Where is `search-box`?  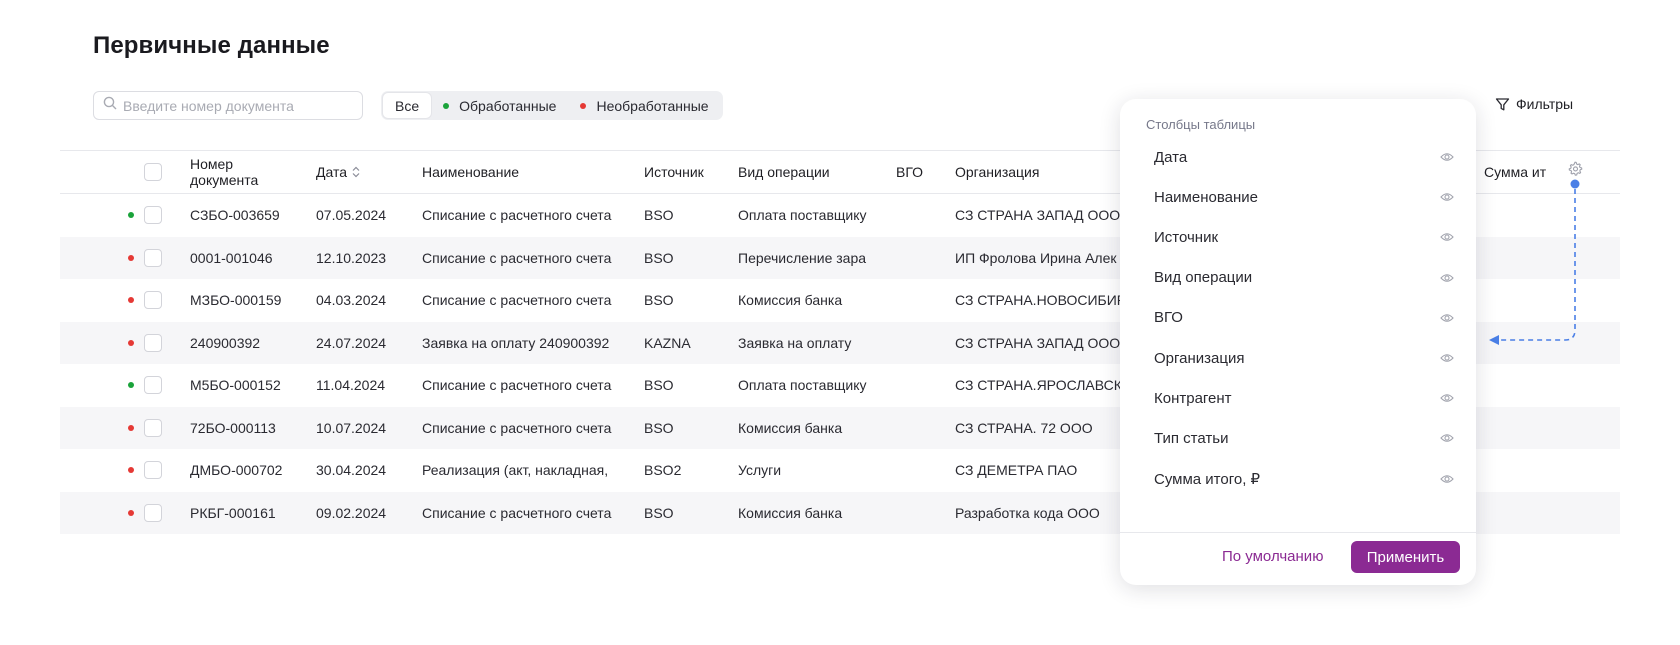 search-box is located at coordinates (228, 105).